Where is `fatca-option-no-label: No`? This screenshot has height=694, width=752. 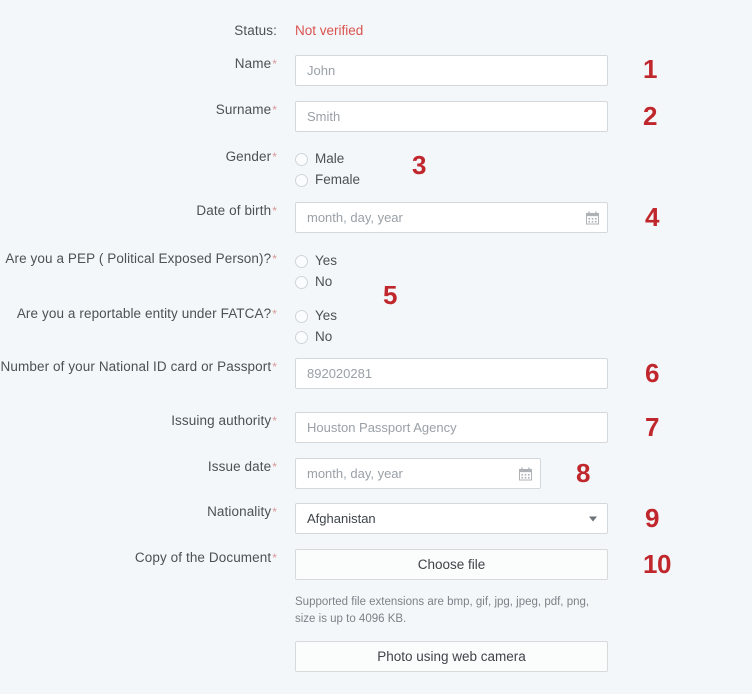 fatca-option-no-label: No is located at coordinates (324, 336).